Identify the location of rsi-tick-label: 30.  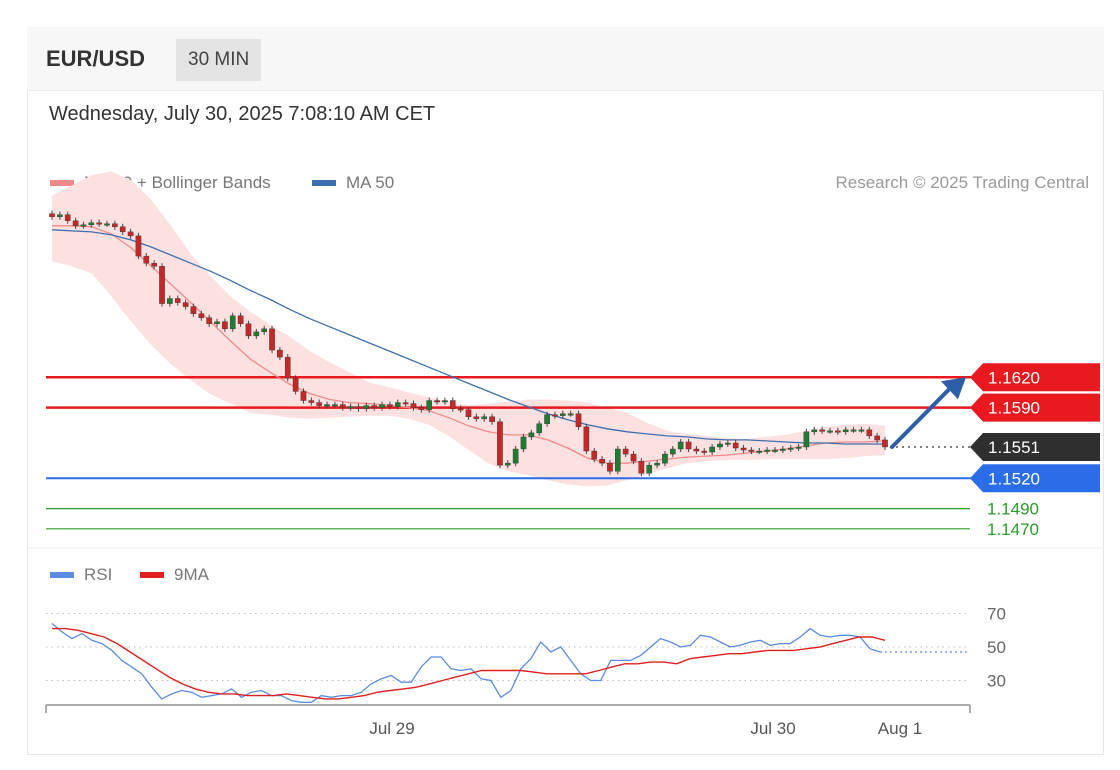
(996, 681).